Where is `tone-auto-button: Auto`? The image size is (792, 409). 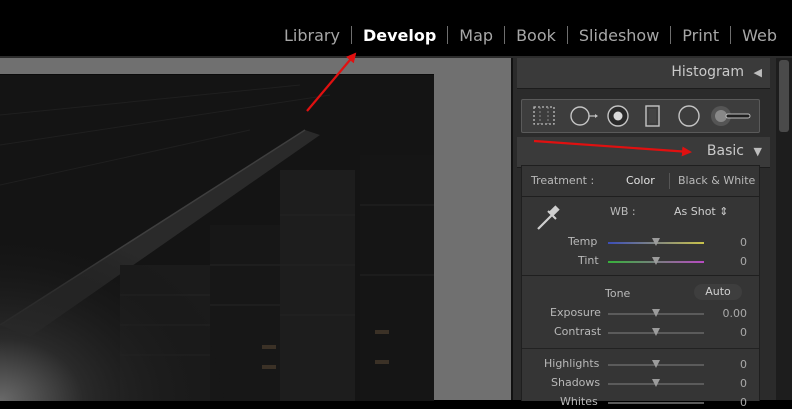
tone-auto-button: Auto is located at coordinates (718, 292).